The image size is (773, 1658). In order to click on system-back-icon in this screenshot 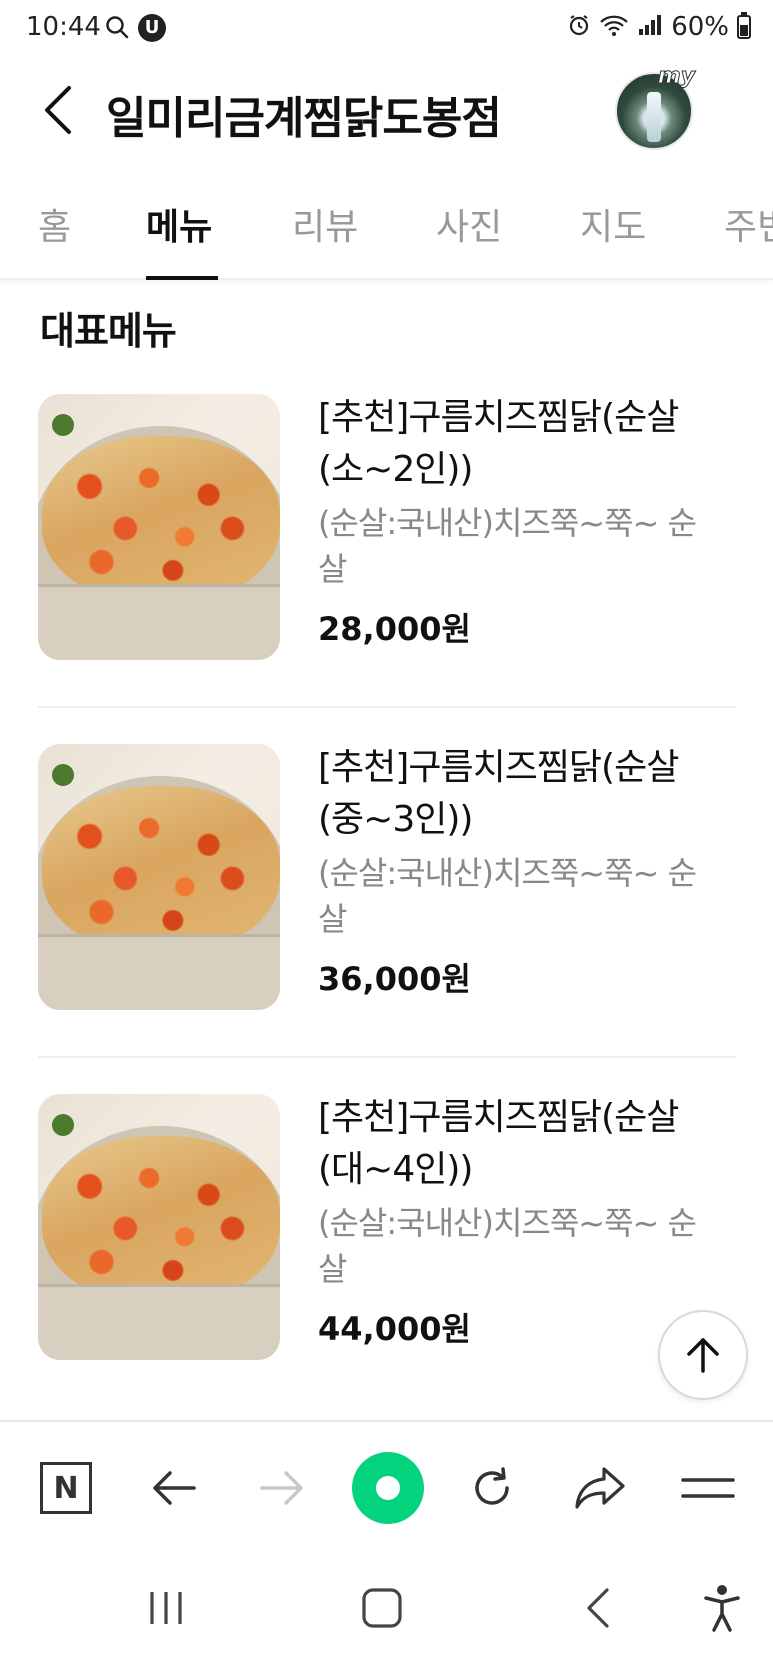, I will do `click(598, 1608)`.